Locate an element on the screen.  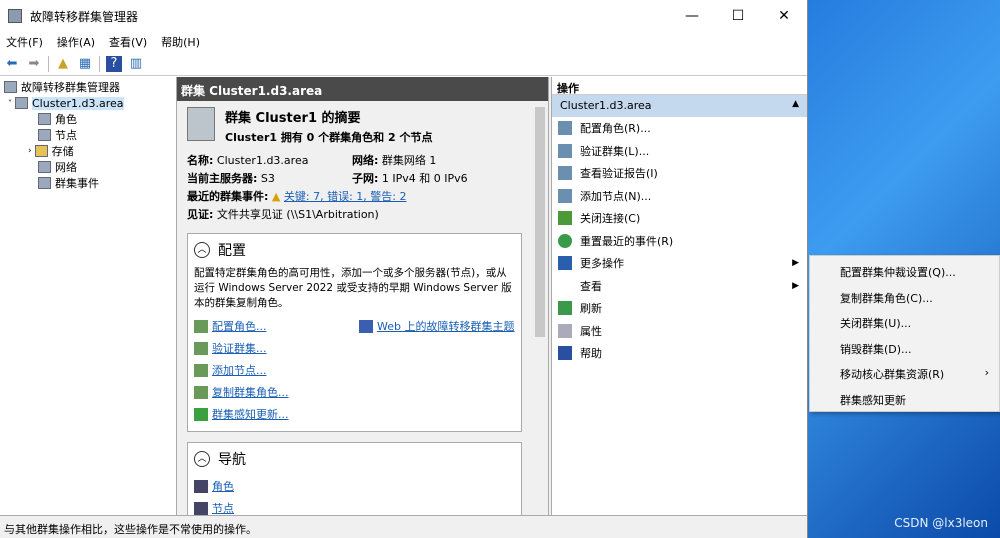
action-label: 帮助 is located at coordinates (591, 354).